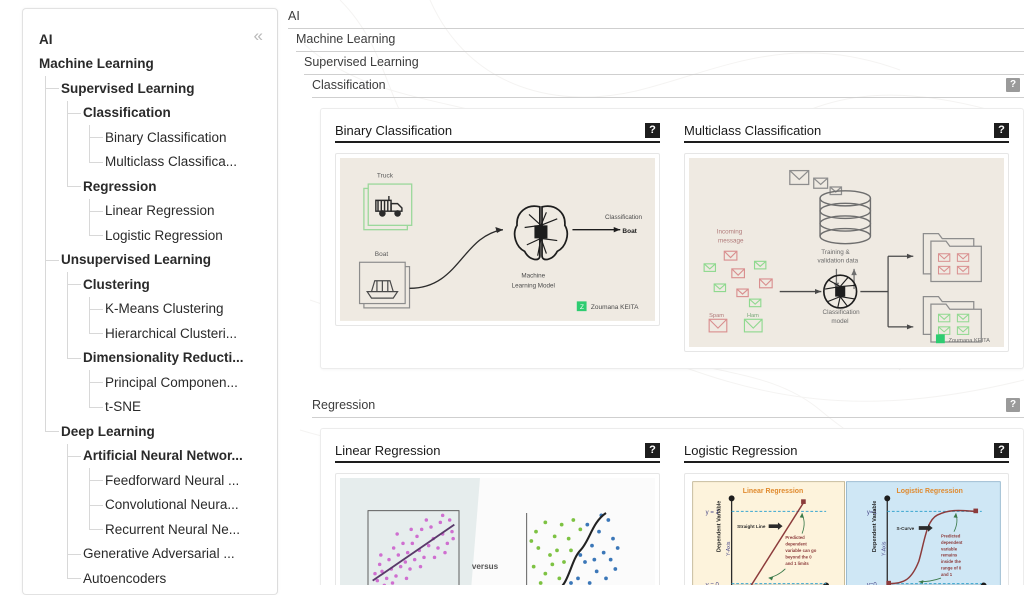 This screenshot has width=1024, height=595. I want to click on svg-text: versus, so click(485, 566).